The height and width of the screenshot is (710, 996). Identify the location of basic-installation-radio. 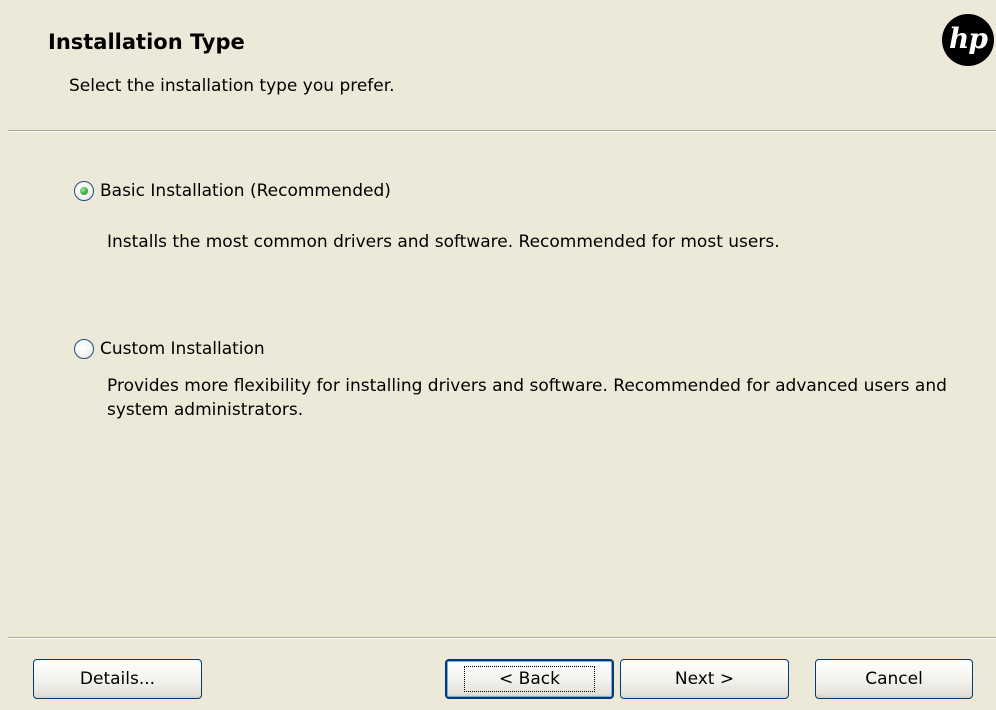
(84, 191).